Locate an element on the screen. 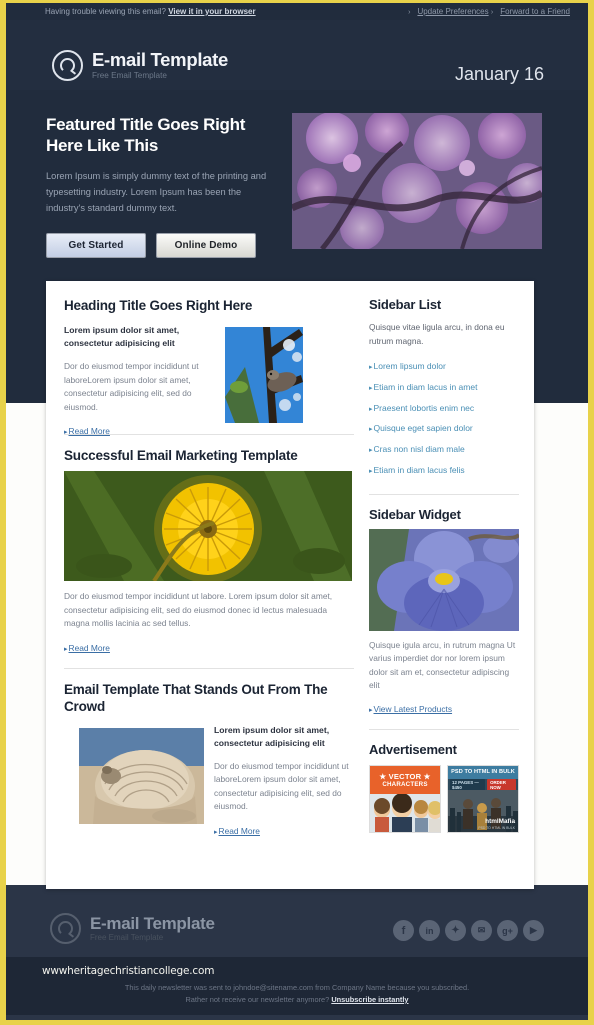 Image resolution: width=594 pixels, height=1025 pixels. sidebar-list-item: ▸Quisque eget sapien dolor is located at coordinates (444, 429).